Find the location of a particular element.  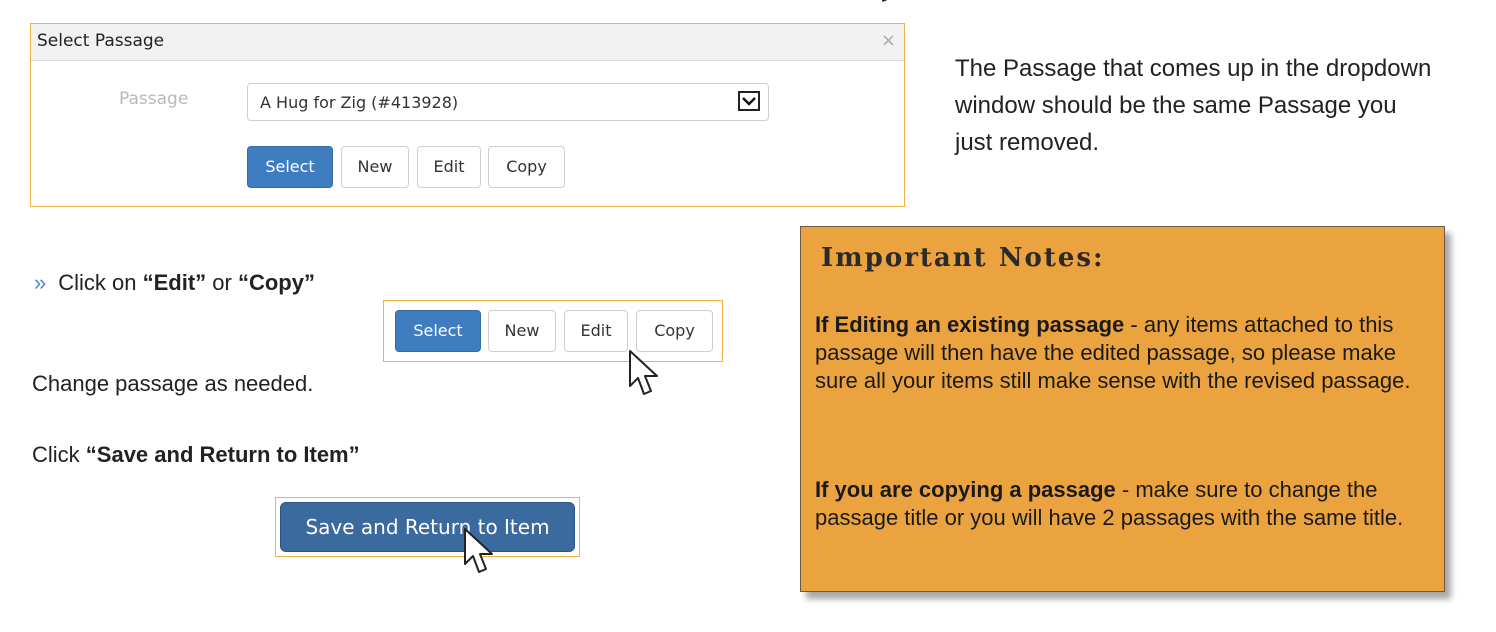

copy-quoted: “Copy” is located at coordinates (276, 282).